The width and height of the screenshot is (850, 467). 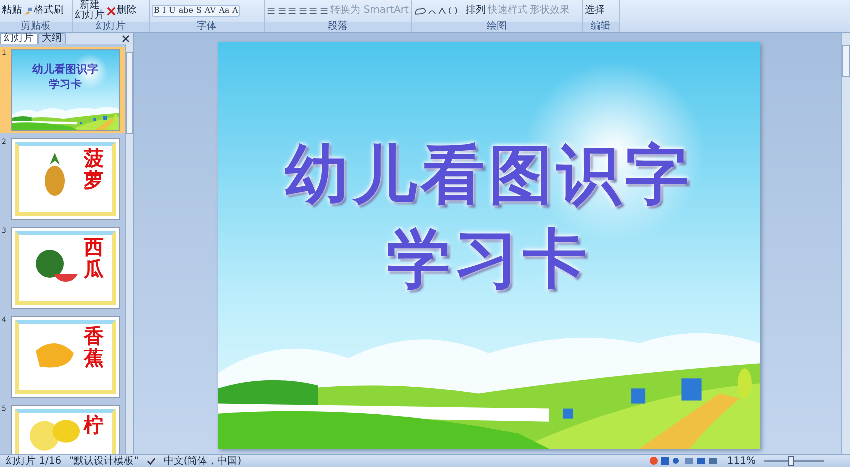 I want to click on brush-icon, so click(x=28, y=11).